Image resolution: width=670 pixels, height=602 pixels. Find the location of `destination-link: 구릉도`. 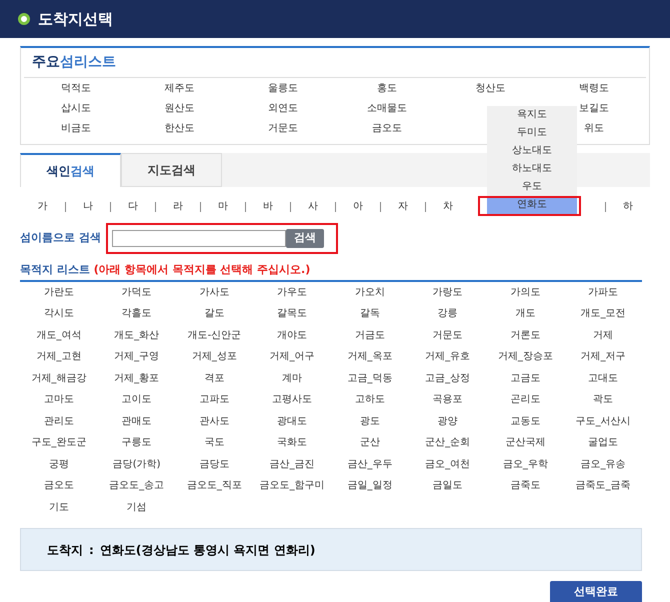

destination-link: 구릉도 is located at coordinates (137, 443).